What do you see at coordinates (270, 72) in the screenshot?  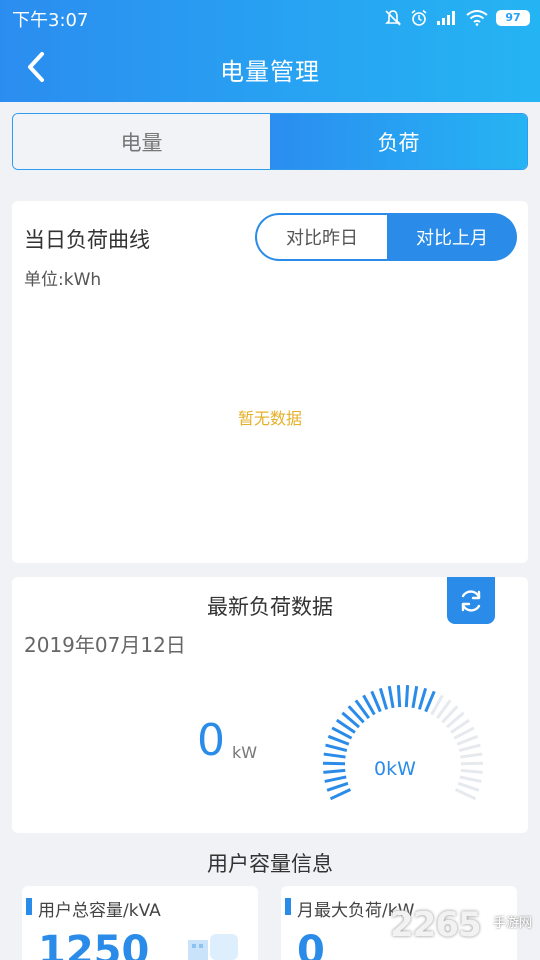 I see `page-title: 电量管理` at bounding box center [270, 72].